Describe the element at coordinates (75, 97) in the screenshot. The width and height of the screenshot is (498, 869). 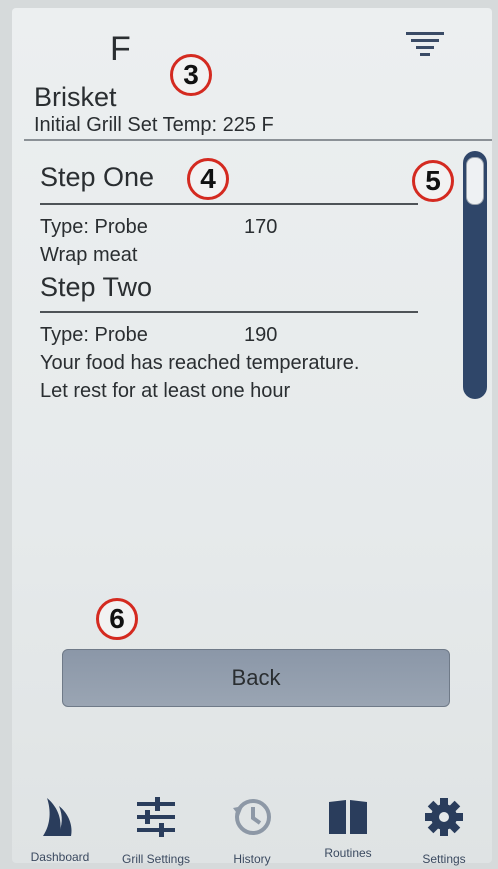
I see `recipe-name: Brisket` at that location.